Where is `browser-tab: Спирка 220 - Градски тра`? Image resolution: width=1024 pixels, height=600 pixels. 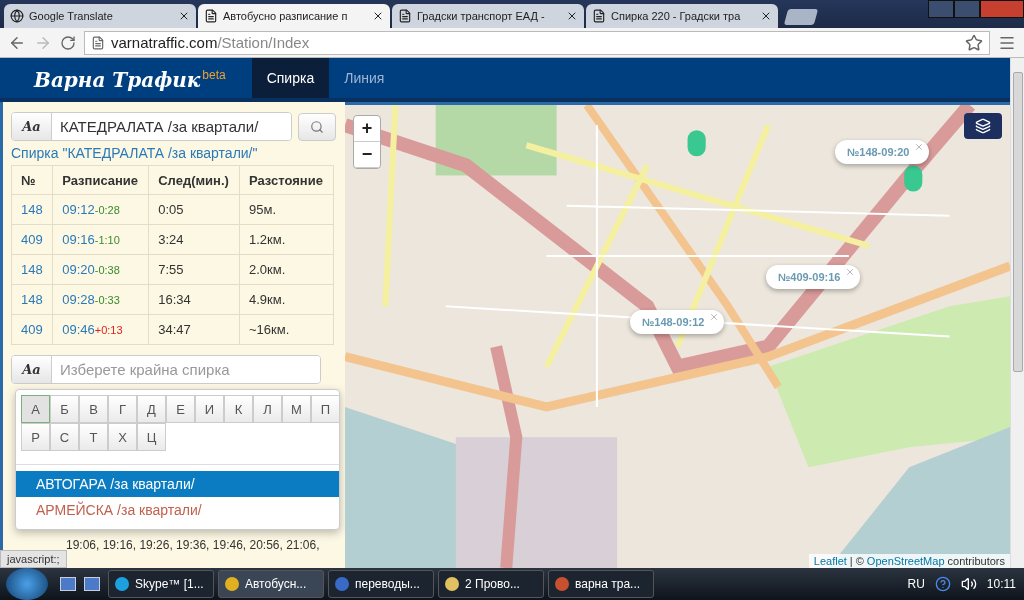
browser-tab: Спирка 220 - Градски тра is located at coordinates (682, 16).